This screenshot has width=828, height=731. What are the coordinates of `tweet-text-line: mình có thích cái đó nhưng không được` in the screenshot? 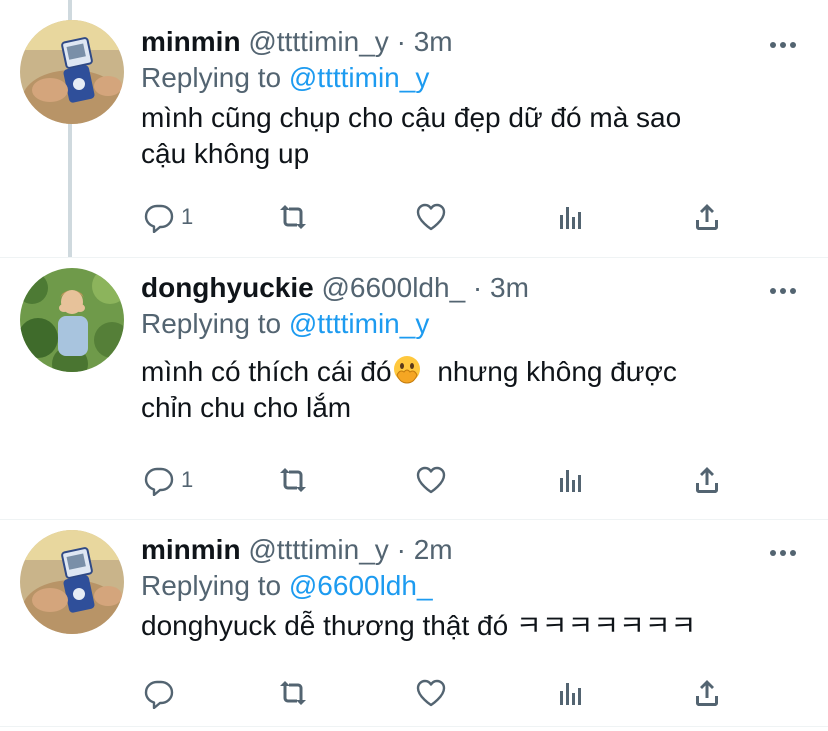 It's located at (474, 372).